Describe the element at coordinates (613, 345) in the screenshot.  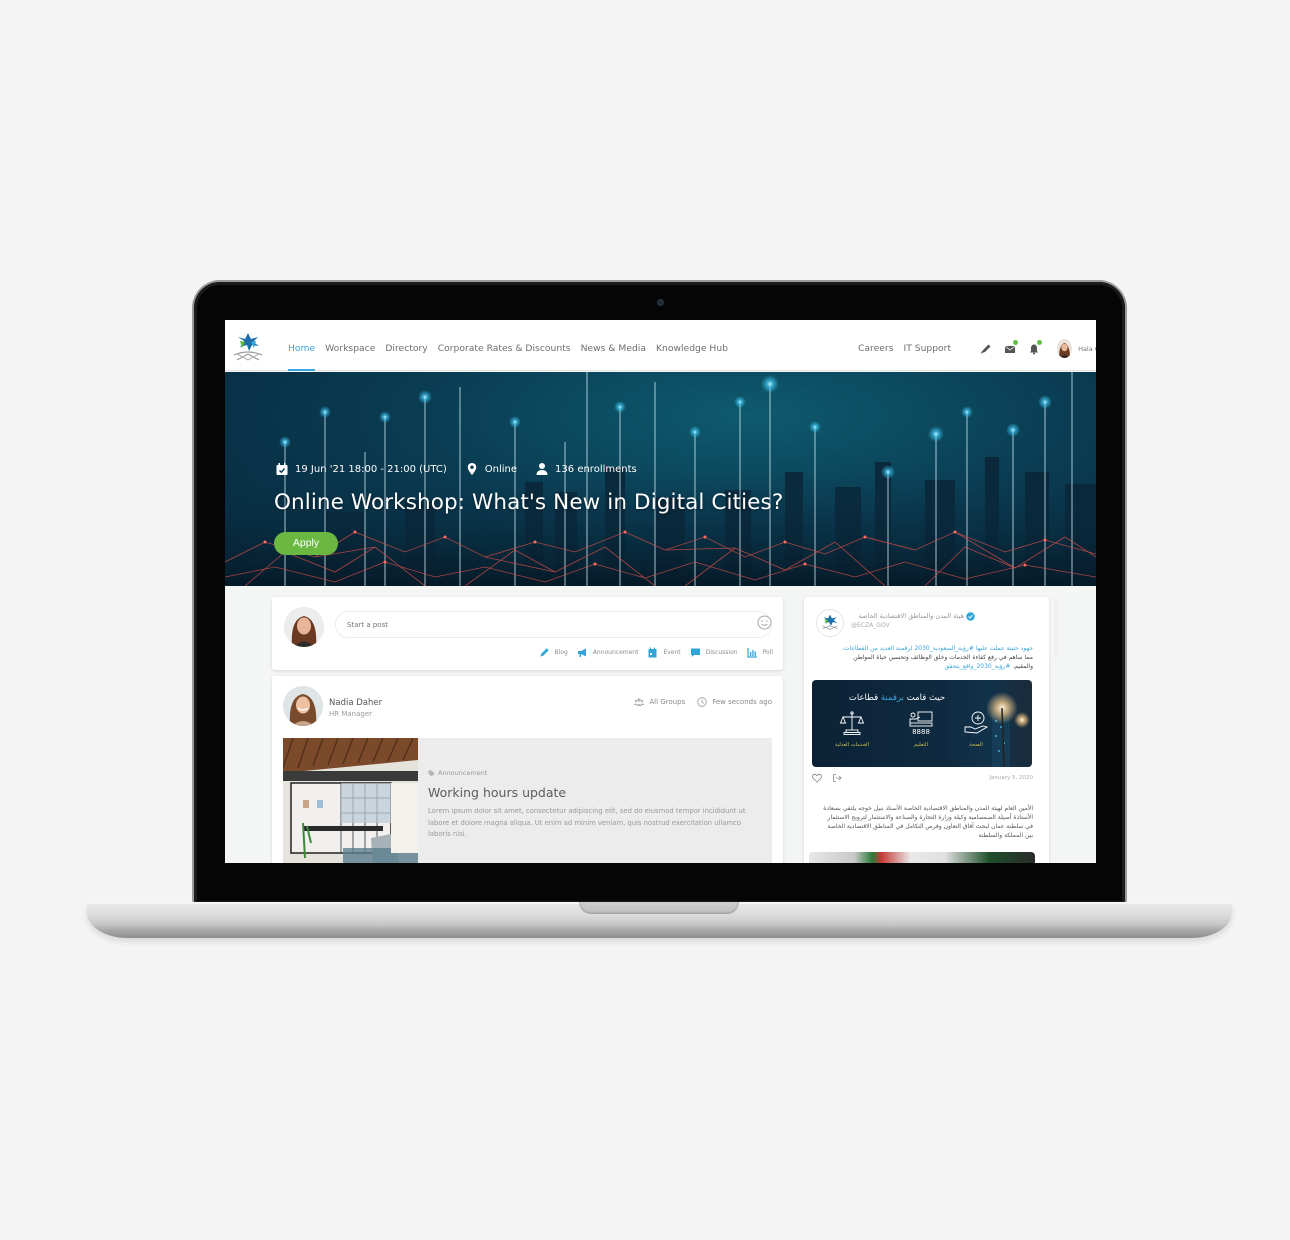
I see `nav-news-media: News & Media` at that location.